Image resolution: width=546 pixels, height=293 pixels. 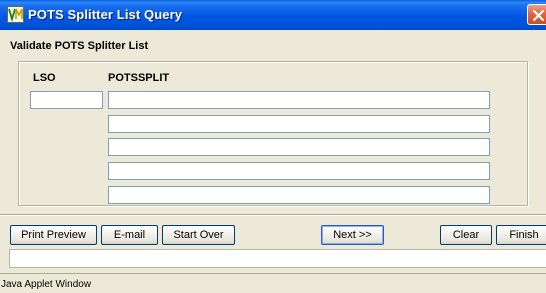 What do you see at coordinates (53, 235) in the screenshot?
I see `print-preview-button: Print Preview` at bounding box center [53, 235].